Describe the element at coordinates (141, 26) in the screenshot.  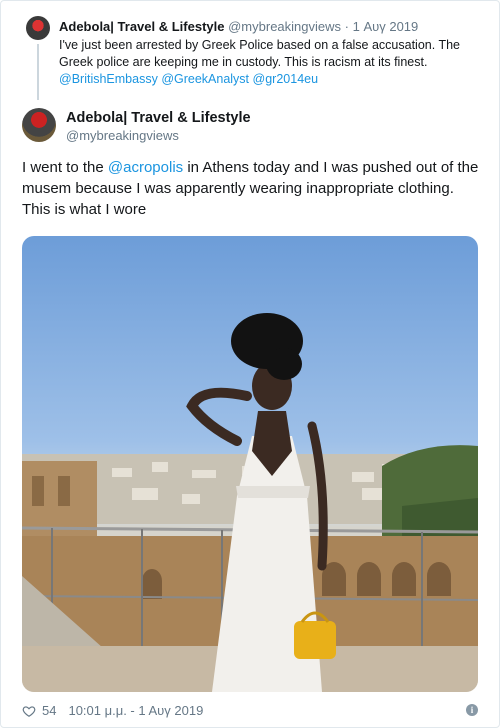
I see `parent-author-name: Adebola| Travel & Lifestyle` at that location.